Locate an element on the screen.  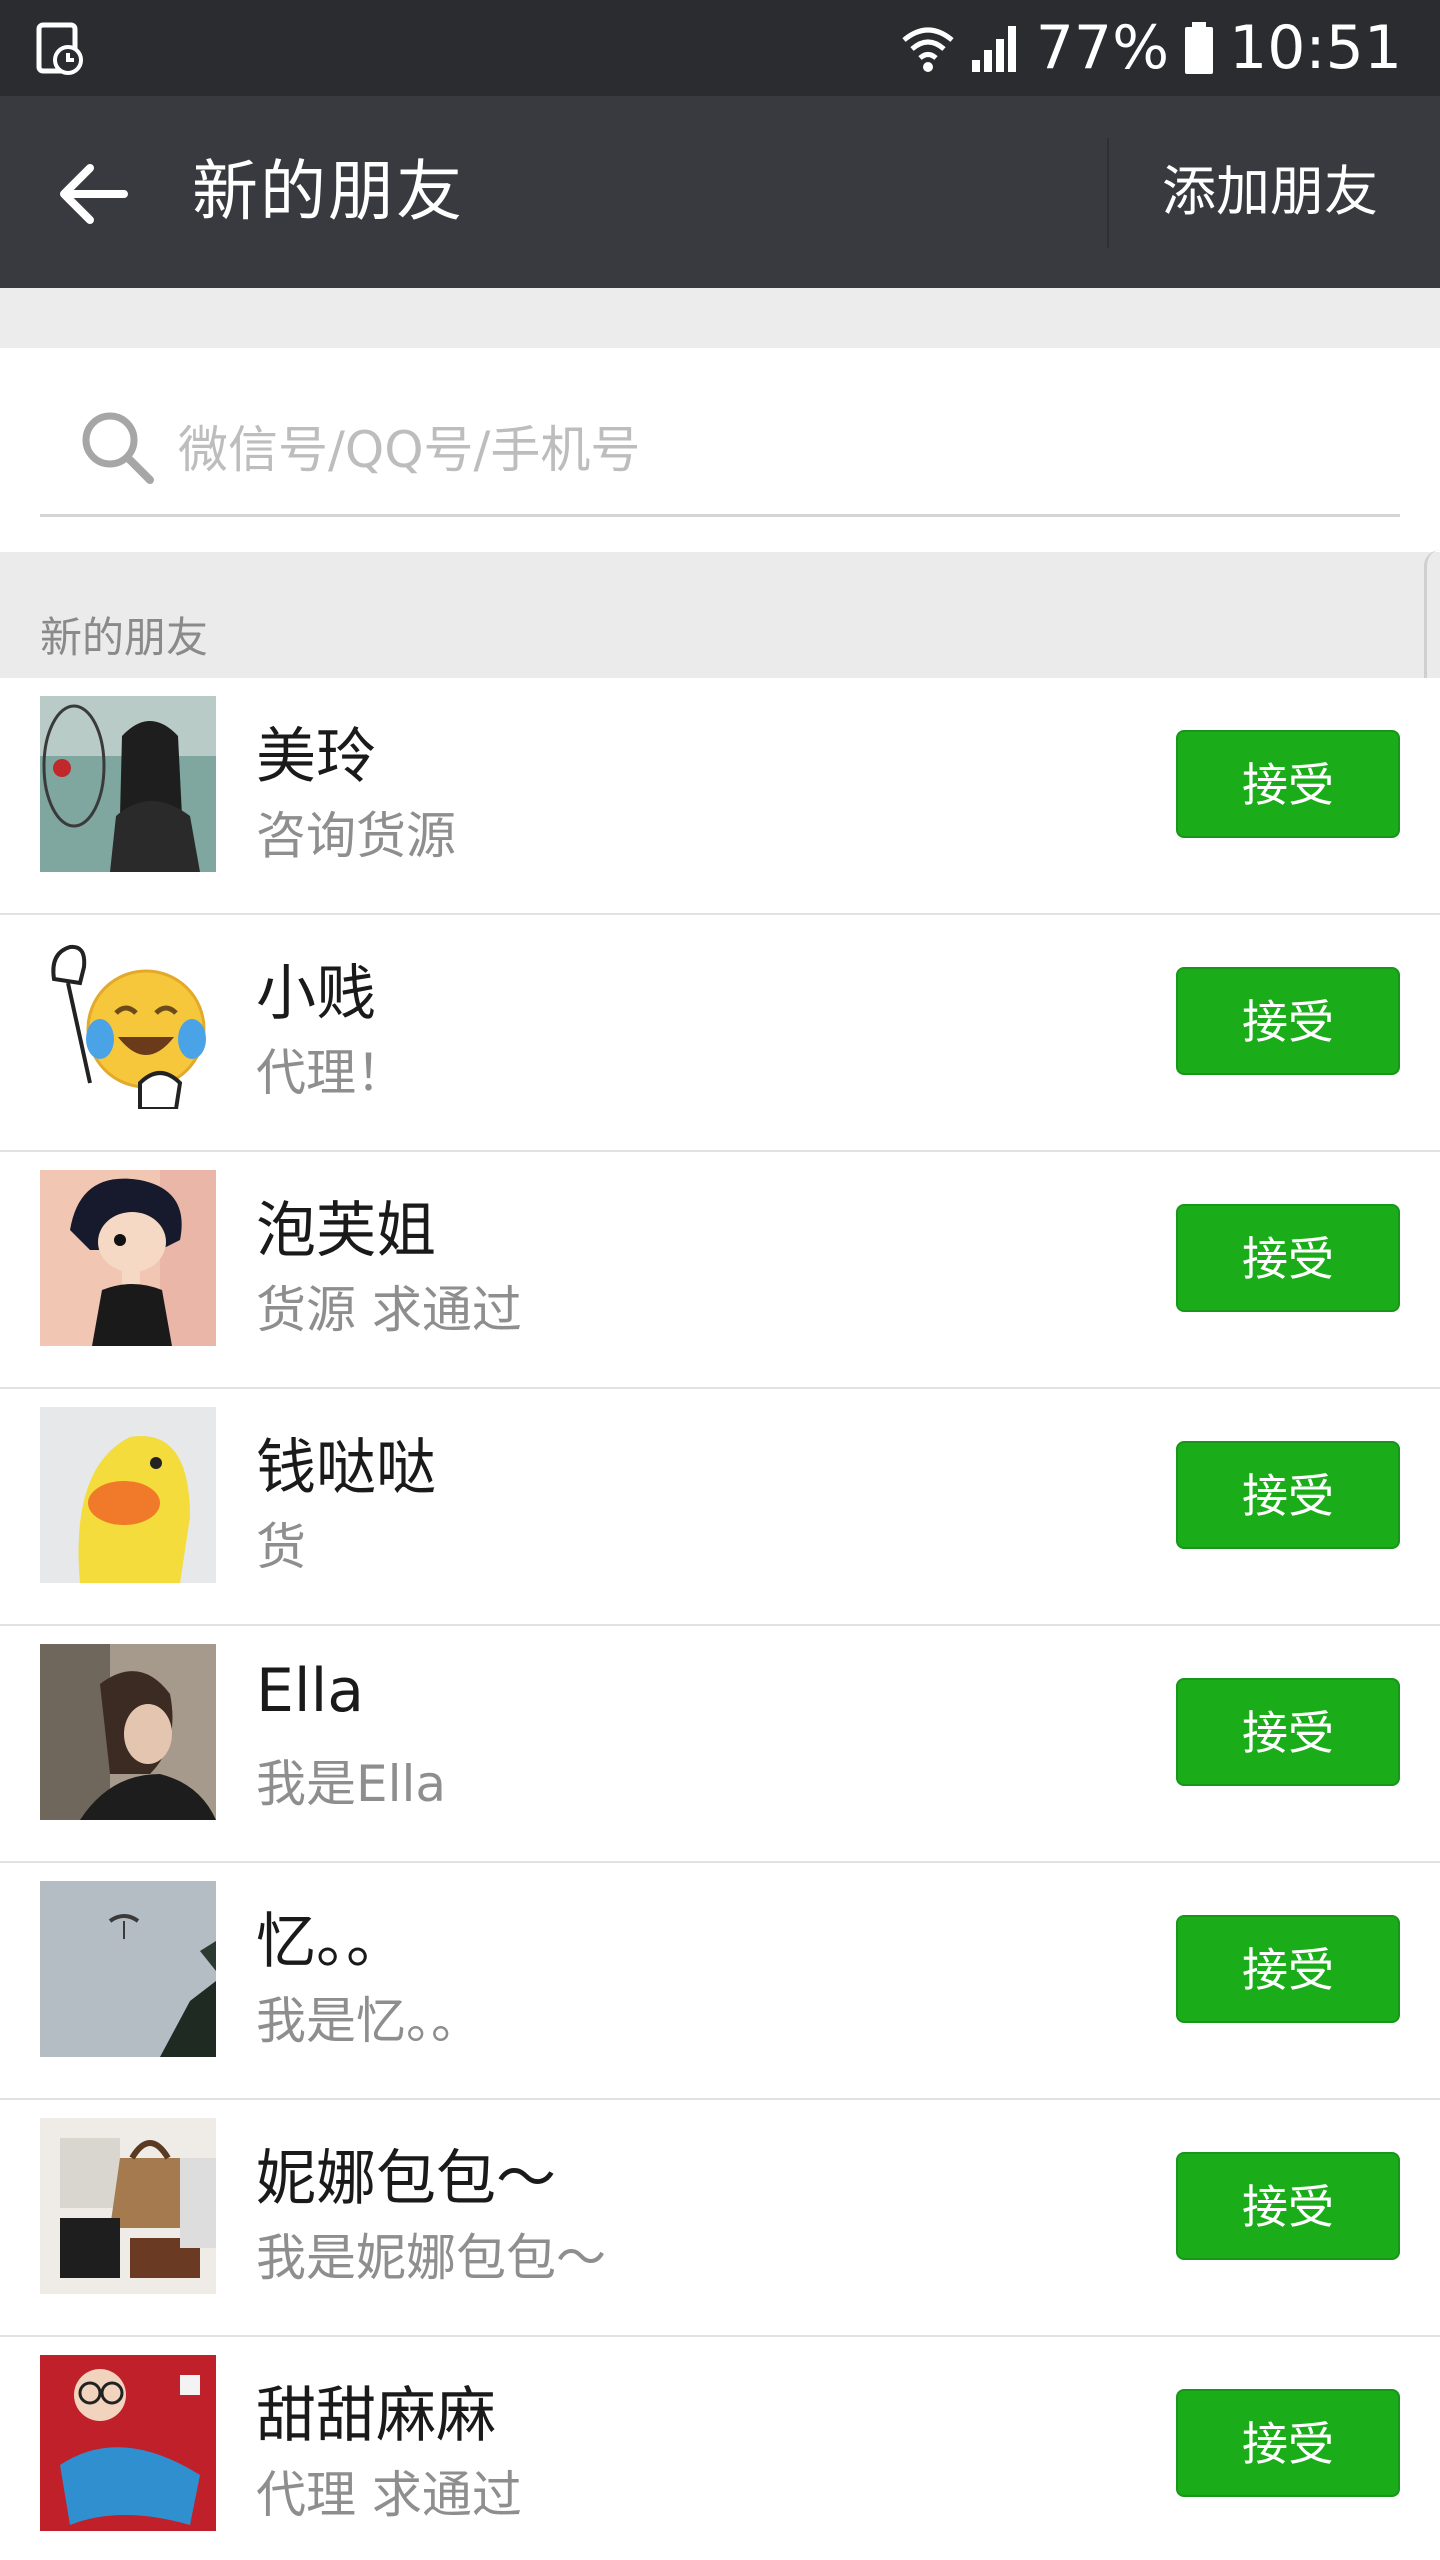
friend-name: 小贱 is located at coordinates (316, 994).